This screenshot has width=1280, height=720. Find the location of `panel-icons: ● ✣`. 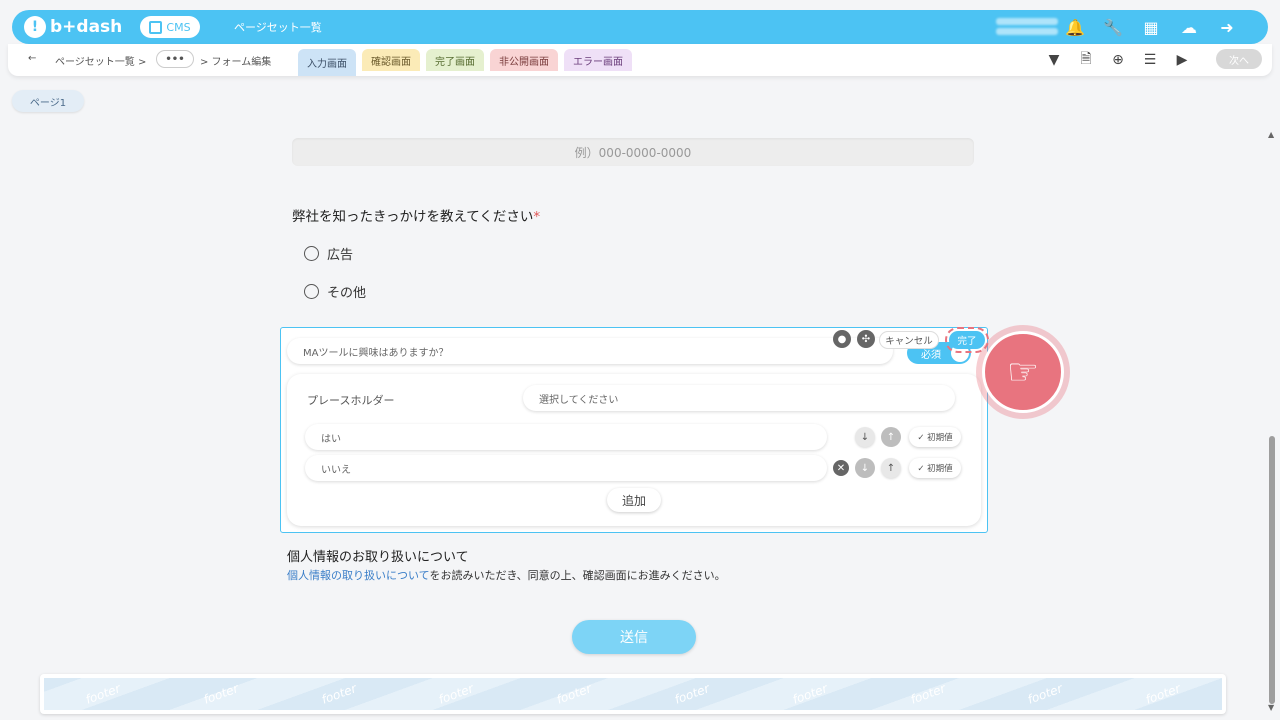

panel-icons: ● ✣ is located at coordinates (854, 339).